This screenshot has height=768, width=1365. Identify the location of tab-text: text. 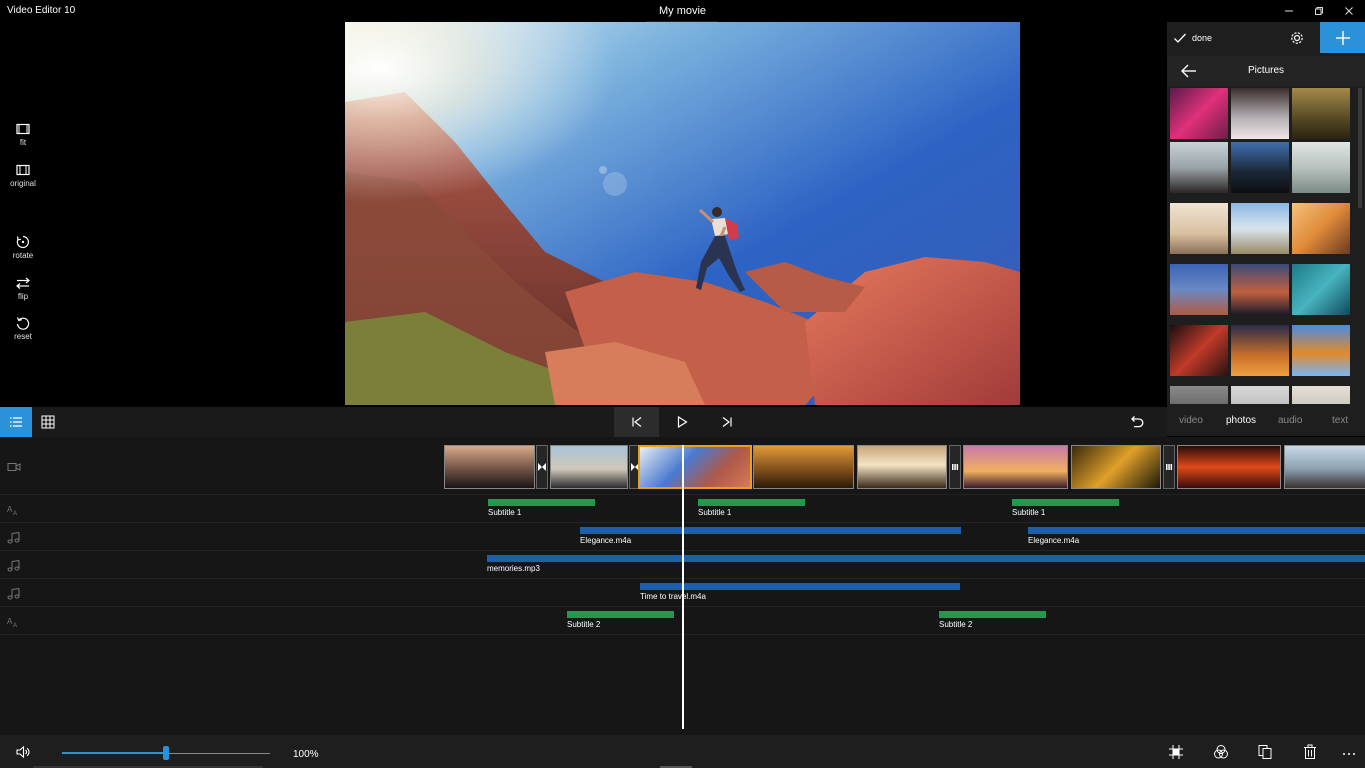
(1340, 420).